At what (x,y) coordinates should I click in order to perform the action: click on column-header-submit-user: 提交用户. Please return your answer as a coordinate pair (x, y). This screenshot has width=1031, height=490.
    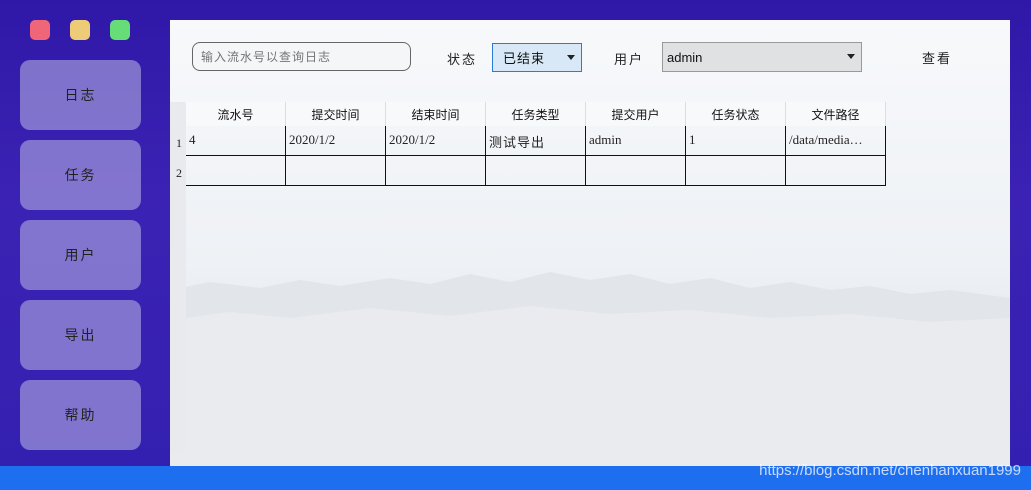
    Looking at the image, I should click on (636, 114).